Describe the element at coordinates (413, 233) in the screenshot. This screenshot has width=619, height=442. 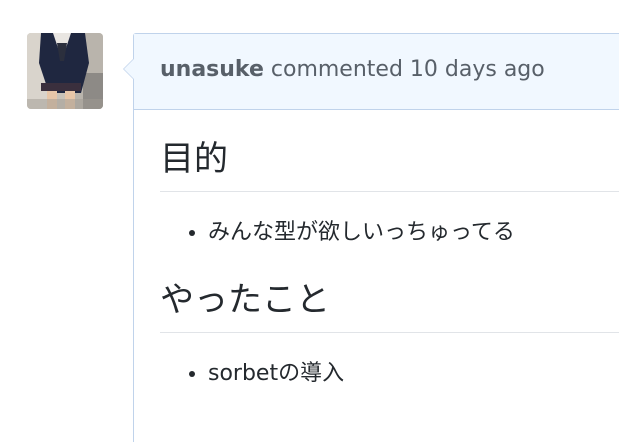
I see `list-item: みんな型が欲しいっちゅってる` at that location.